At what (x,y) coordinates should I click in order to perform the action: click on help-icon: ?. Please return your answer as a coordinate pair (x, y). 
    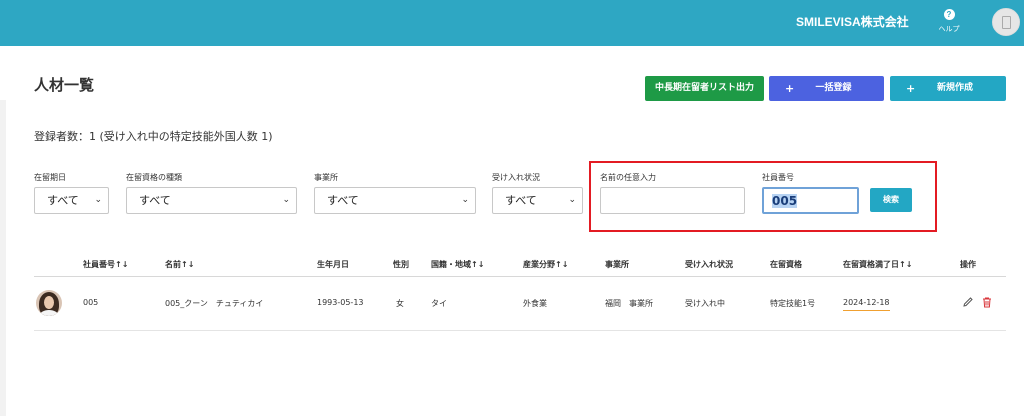
    Looking at the image, I should click on (949, 14).